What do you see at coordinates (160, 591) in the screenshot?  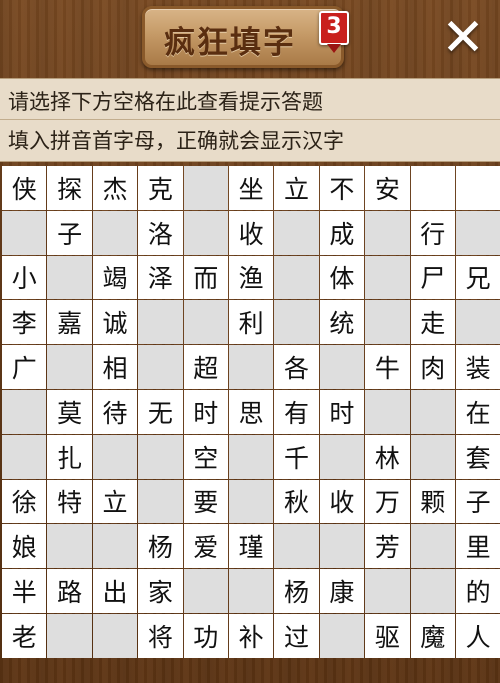 I see `grid-cell-filled: 家` at bounding box center [160, 591].